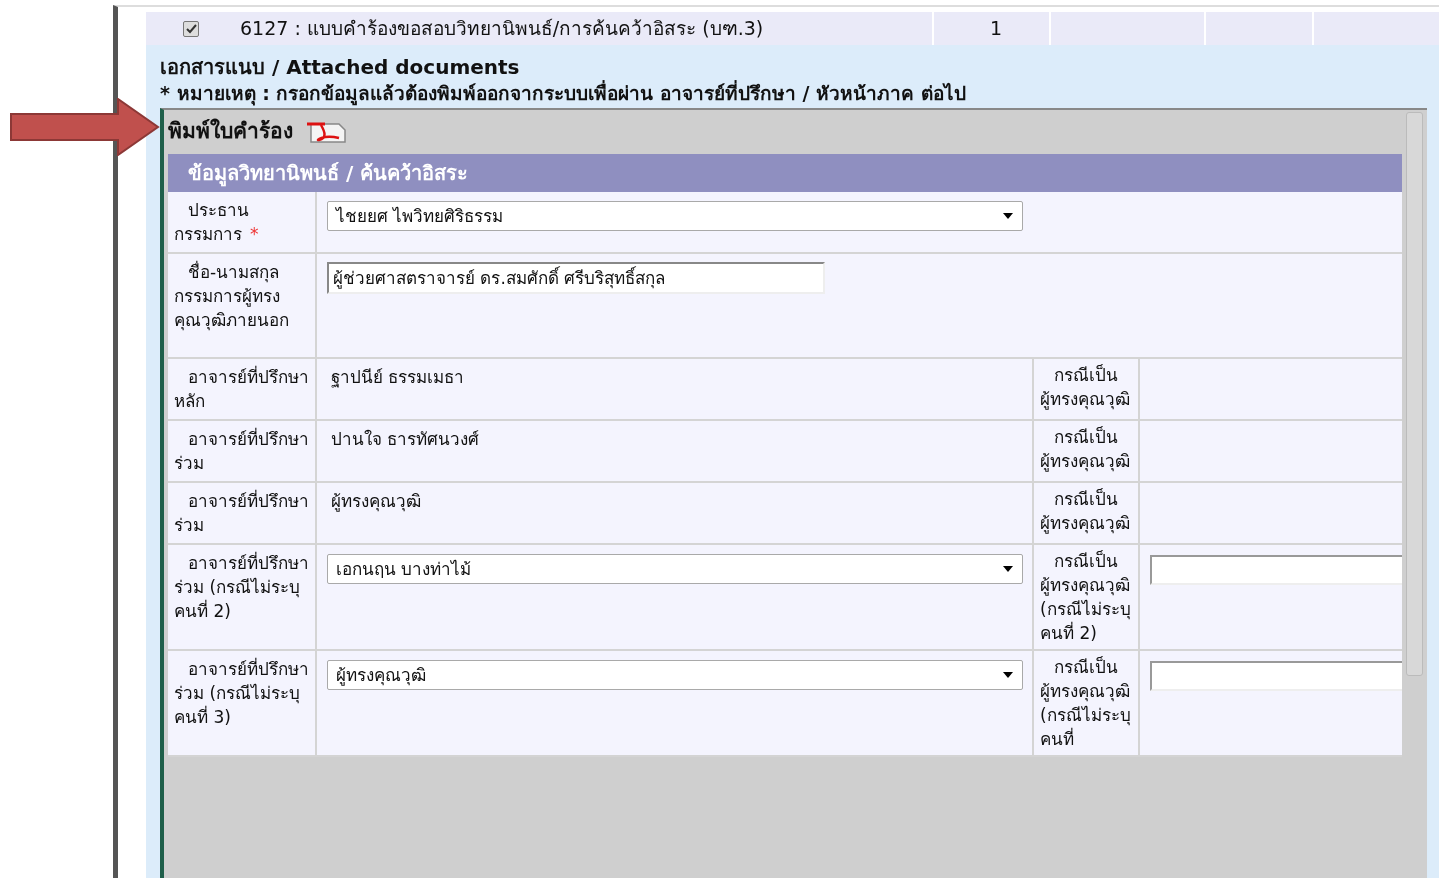 The width and height of the screenshot is (1439, 878). What do you see at coordinates (1414, 394) in the screenshot?
I see `scrollbar` at bounding box center [1414, 394].